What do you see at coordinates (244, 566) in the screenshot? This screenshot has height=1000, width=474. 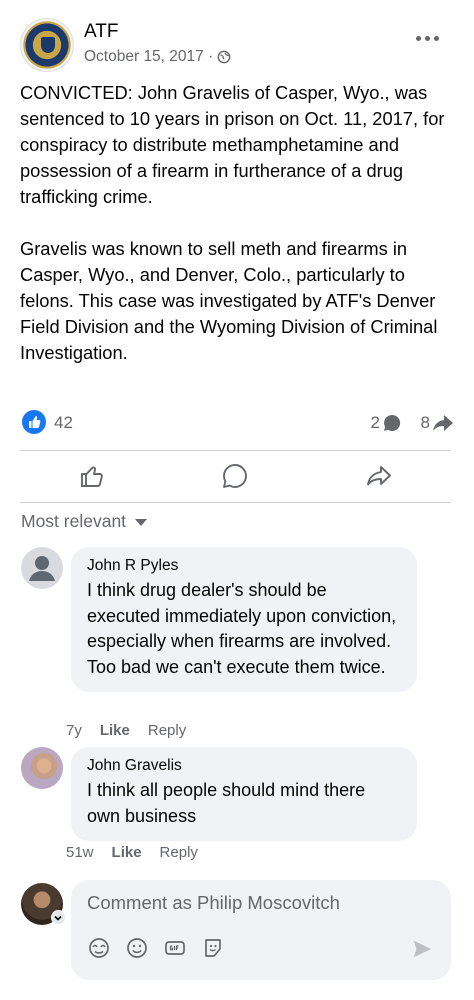 I see `comment-author: John R Pyles` at bounding box center [244, 566].